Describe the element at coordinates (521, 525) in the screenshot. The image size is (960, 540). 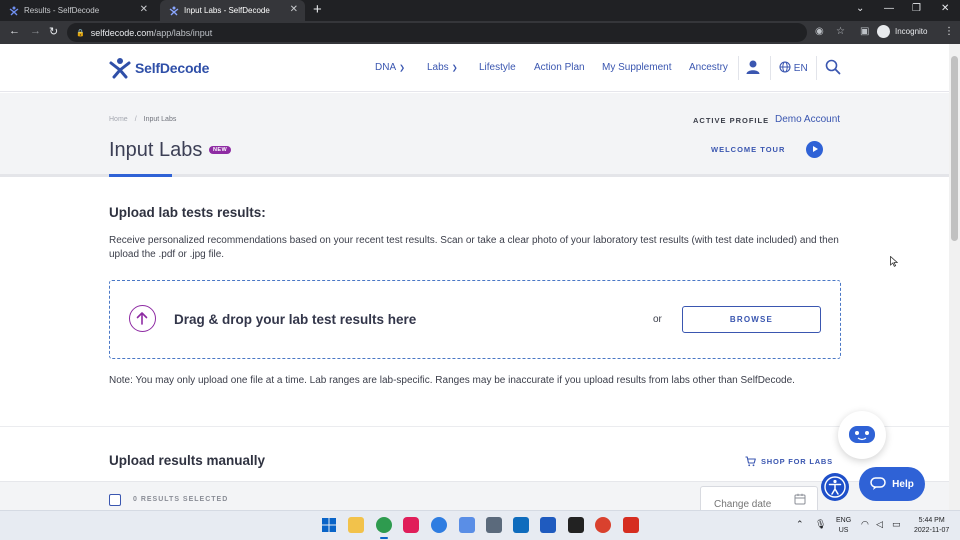
I see `outlook-icon` at that location.